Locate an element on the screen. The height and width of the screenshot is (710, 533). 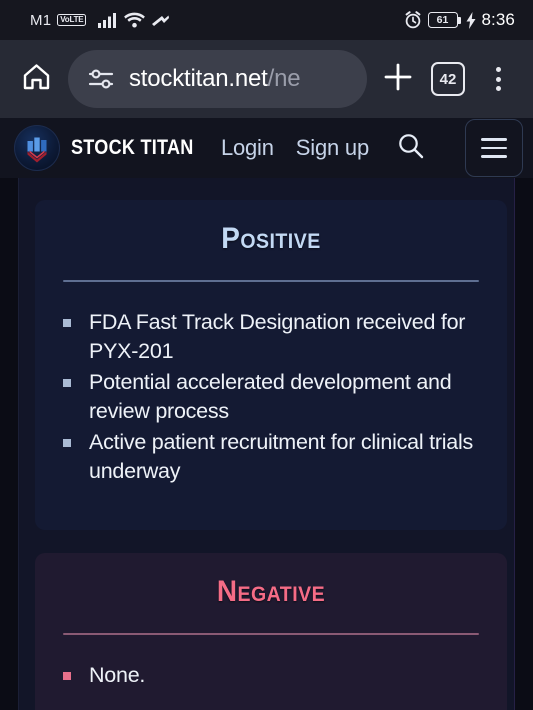
url-domain: stocktitan.net is located at coordinates (198, 78).